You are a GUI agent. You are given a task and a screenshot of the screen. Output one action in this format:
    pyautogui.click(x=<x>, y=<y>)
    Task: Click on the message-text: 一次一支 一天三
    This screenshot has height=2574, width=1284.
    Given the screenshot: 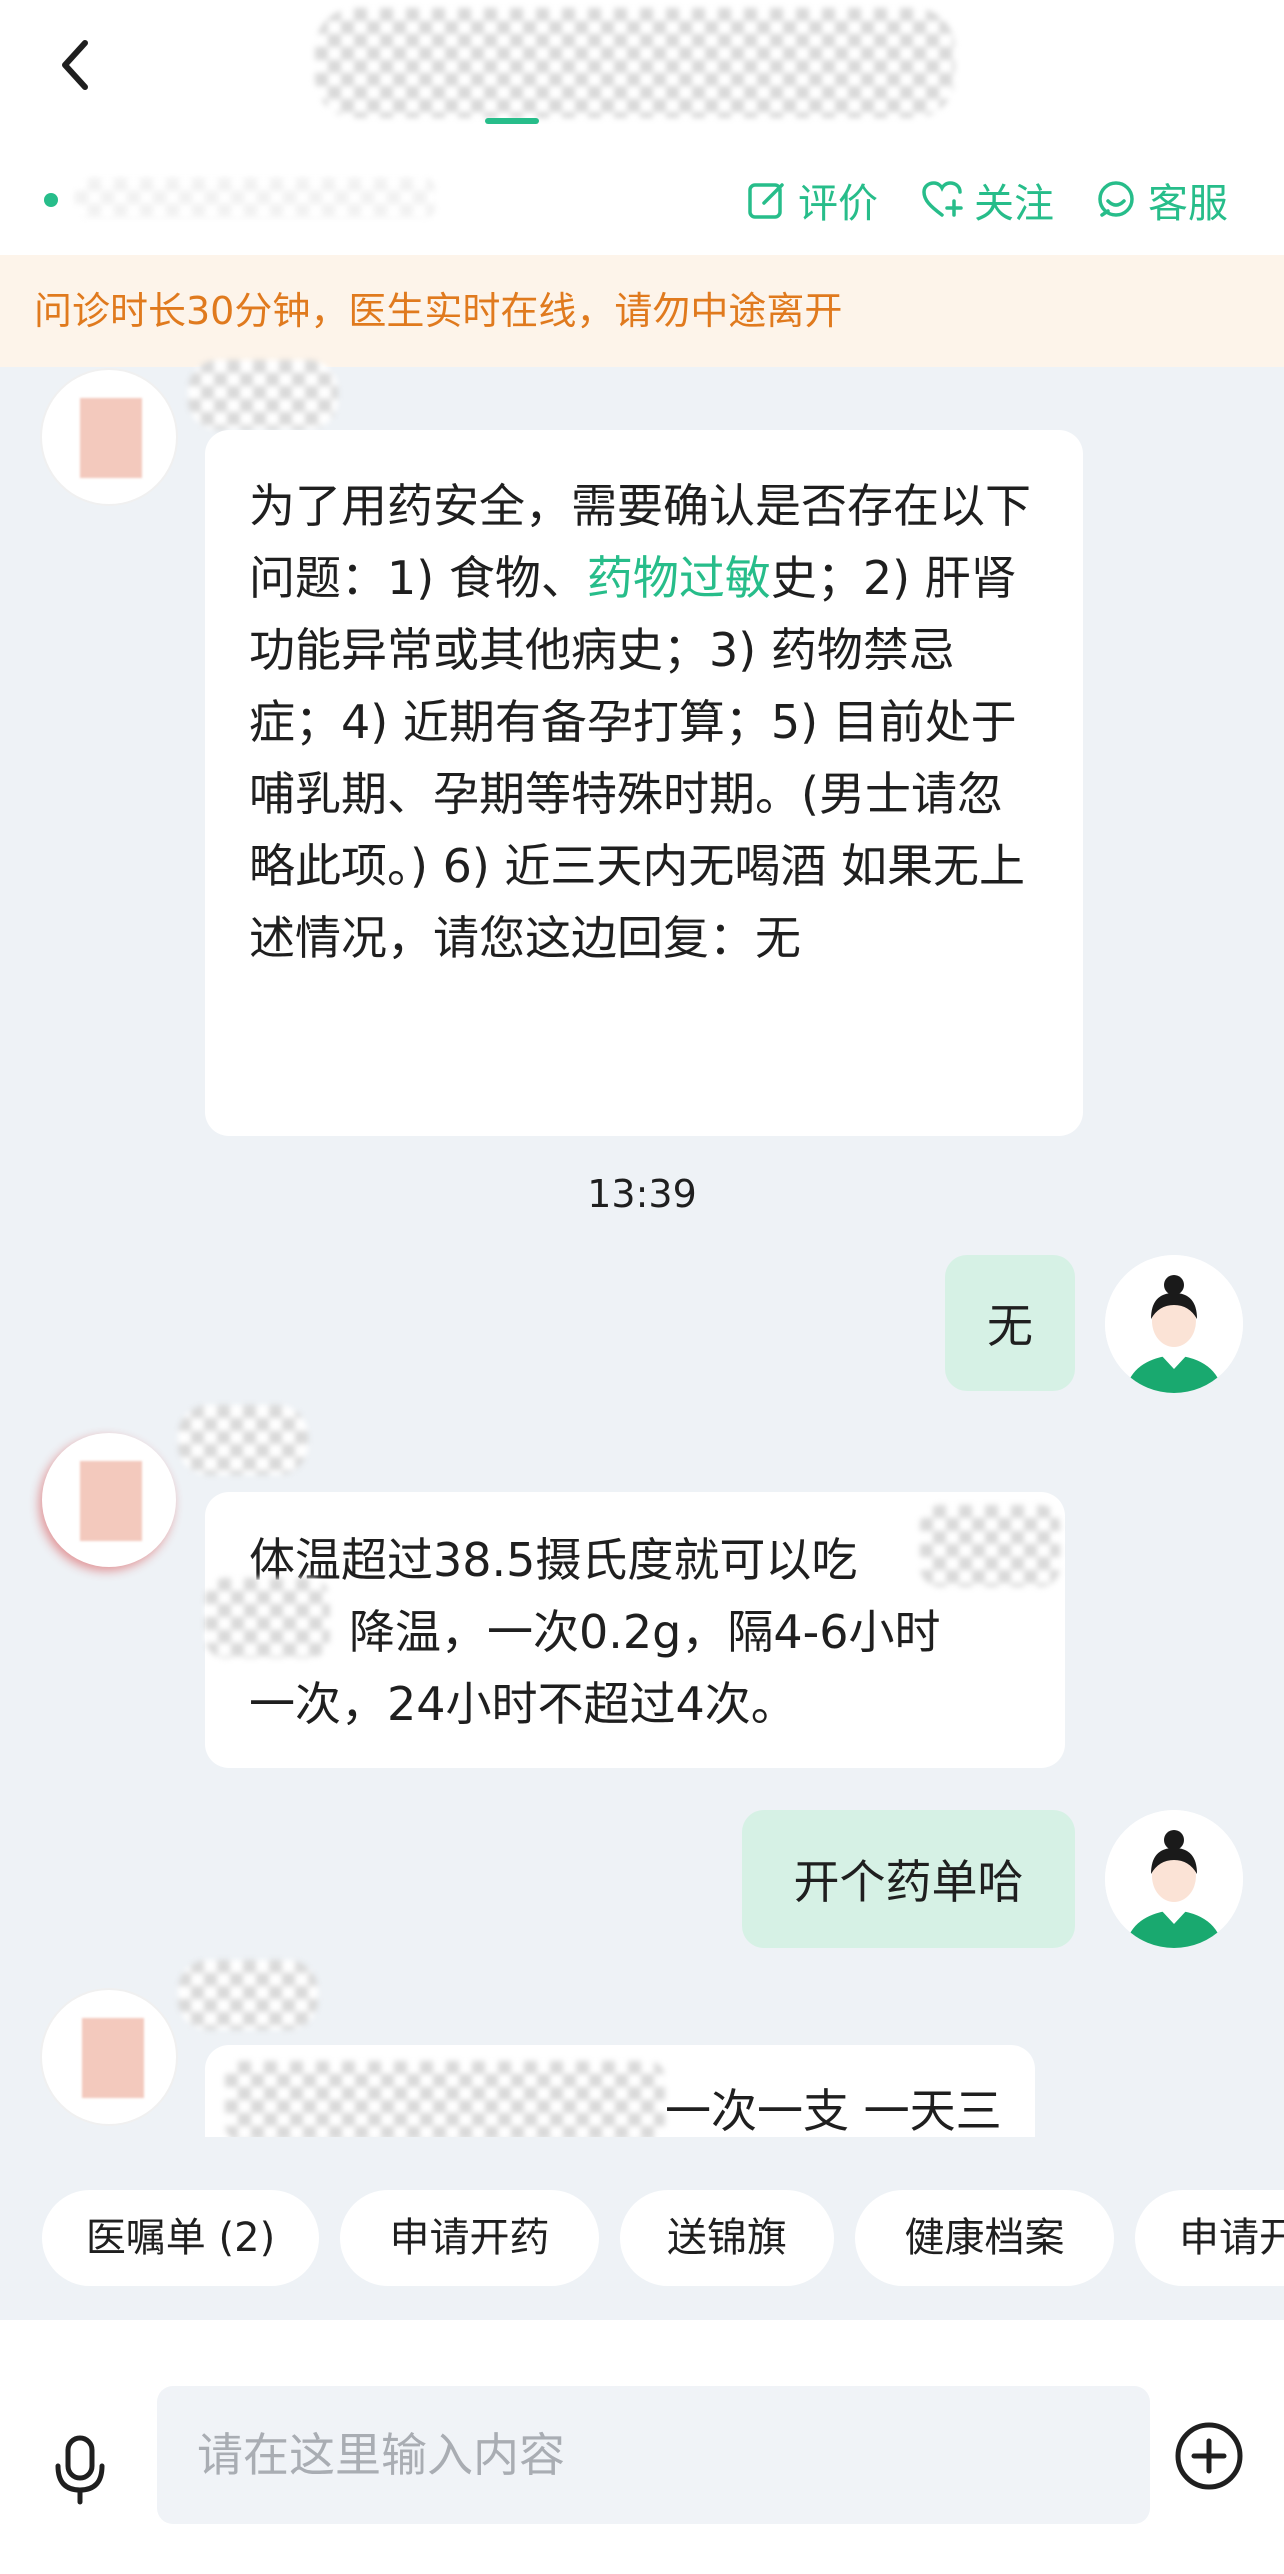 What is the action you would take?
    pyautogui.click(x=833, y=2110)
    